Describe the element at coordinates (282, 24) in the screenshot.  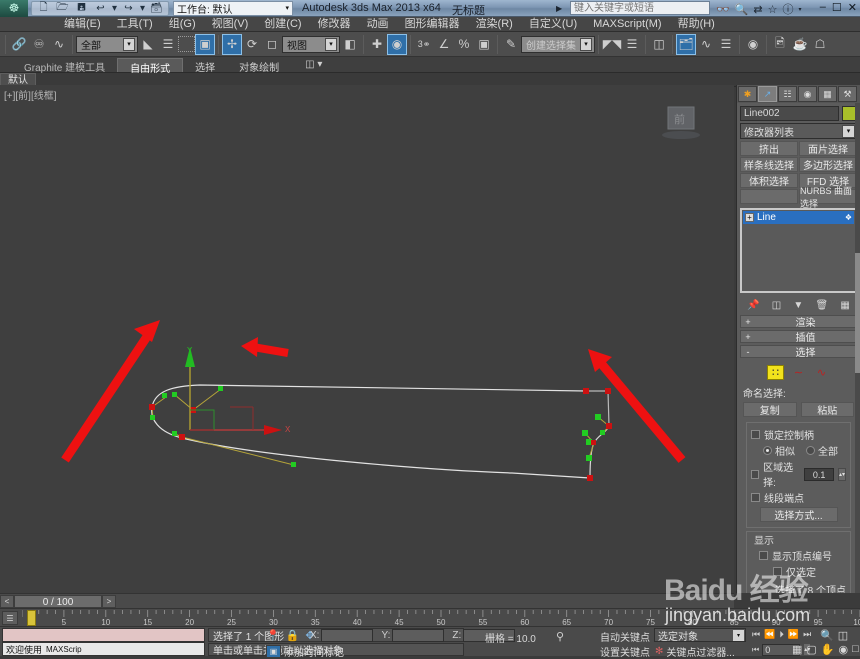
I see `menu-item-create: 创建(C)` at that location.